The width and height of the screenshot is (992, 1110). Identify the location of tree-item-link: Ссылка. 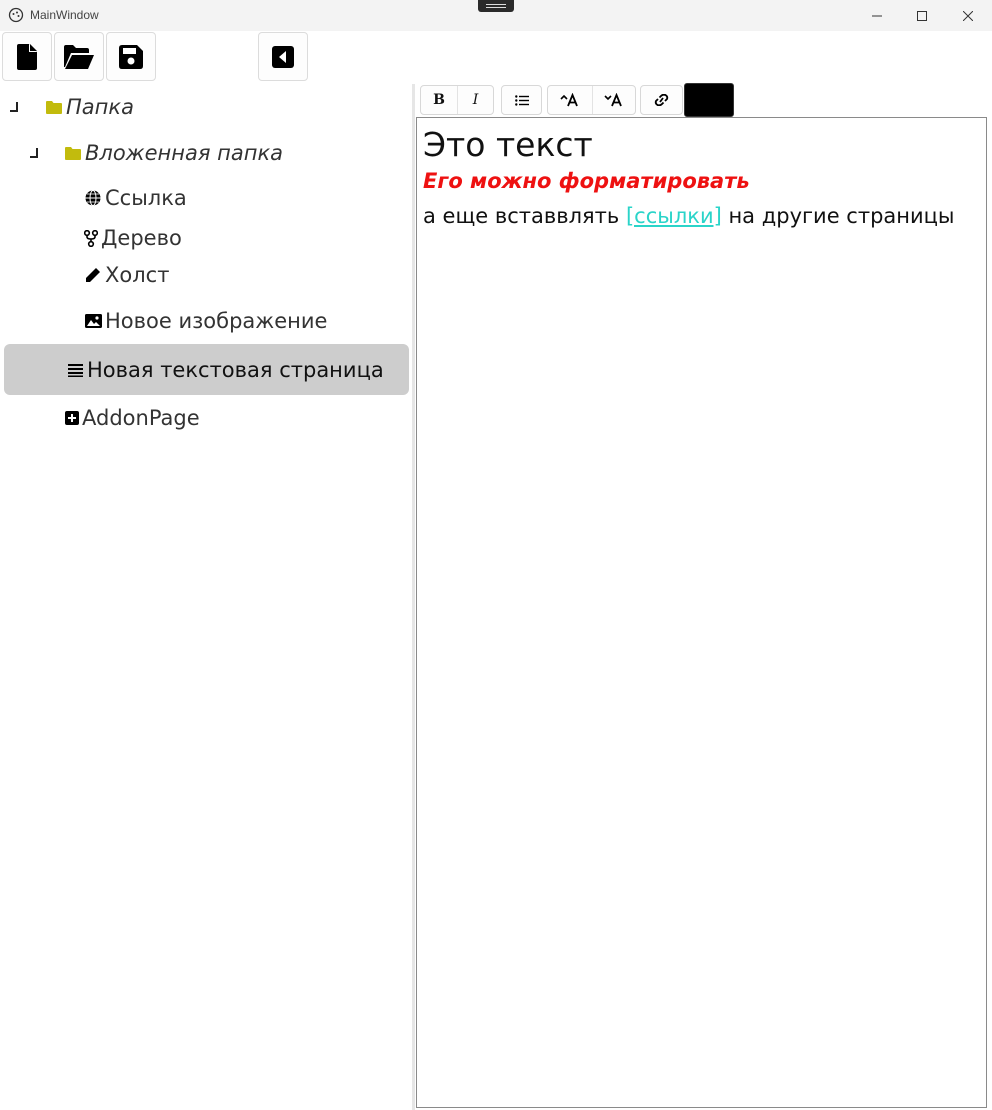
(135, 198).